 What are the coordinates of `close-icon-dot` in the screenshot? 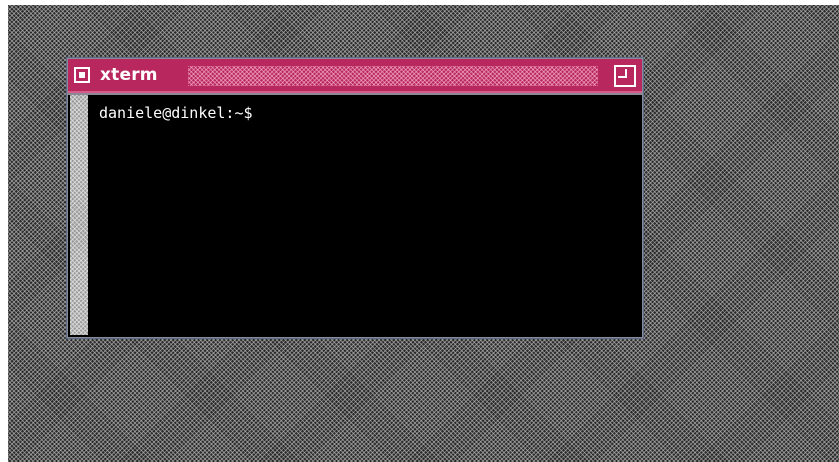 It's located at (82, 75).